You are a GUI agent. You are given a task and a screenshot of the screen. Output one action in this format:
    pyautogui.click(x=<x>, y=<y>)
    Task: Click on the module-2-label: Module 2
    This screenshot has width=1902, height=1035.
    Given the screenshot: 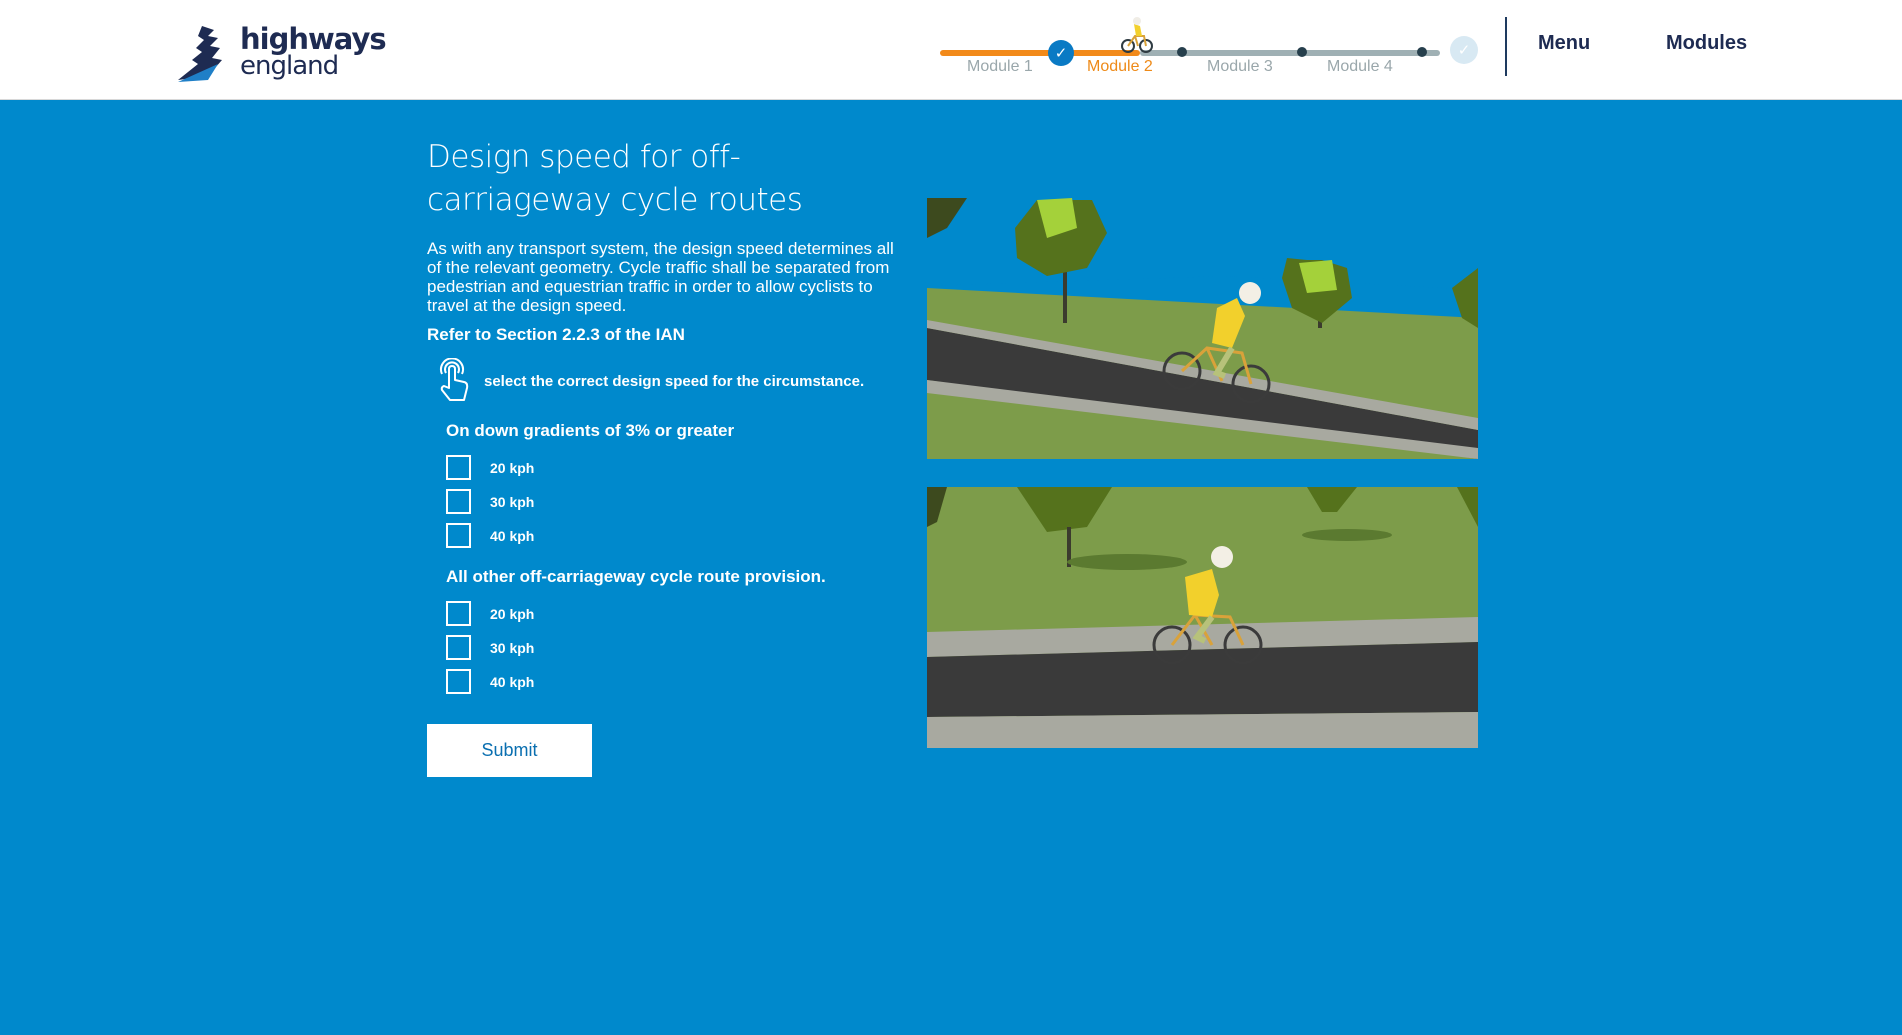 What is the action you would take?
    pyautogui.click(x=1120, y=67)
    